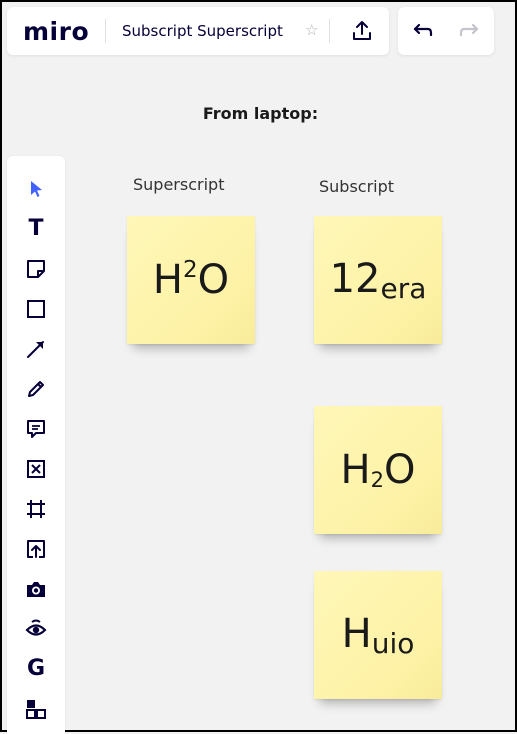 The image size is (517, 734). I want to click on miro-logo: miro, so click(56, 31).